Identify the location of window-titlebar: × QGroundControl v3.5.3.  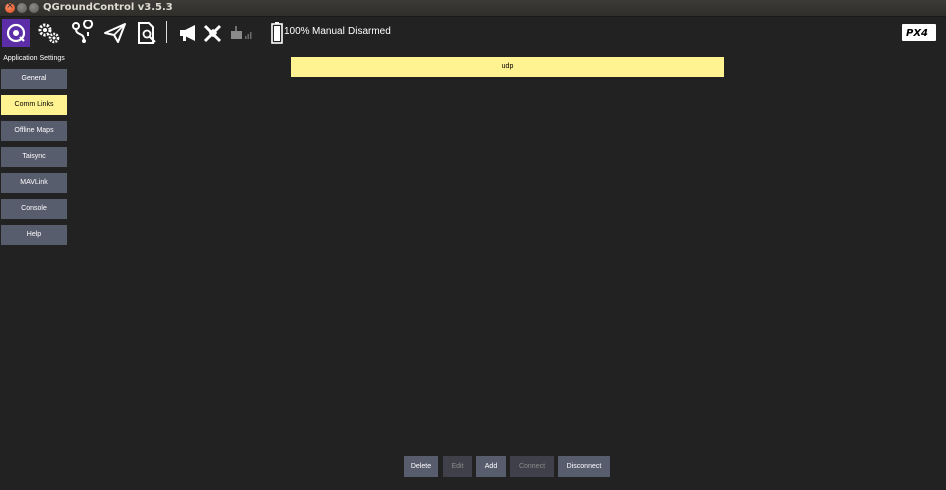
(473, 8).